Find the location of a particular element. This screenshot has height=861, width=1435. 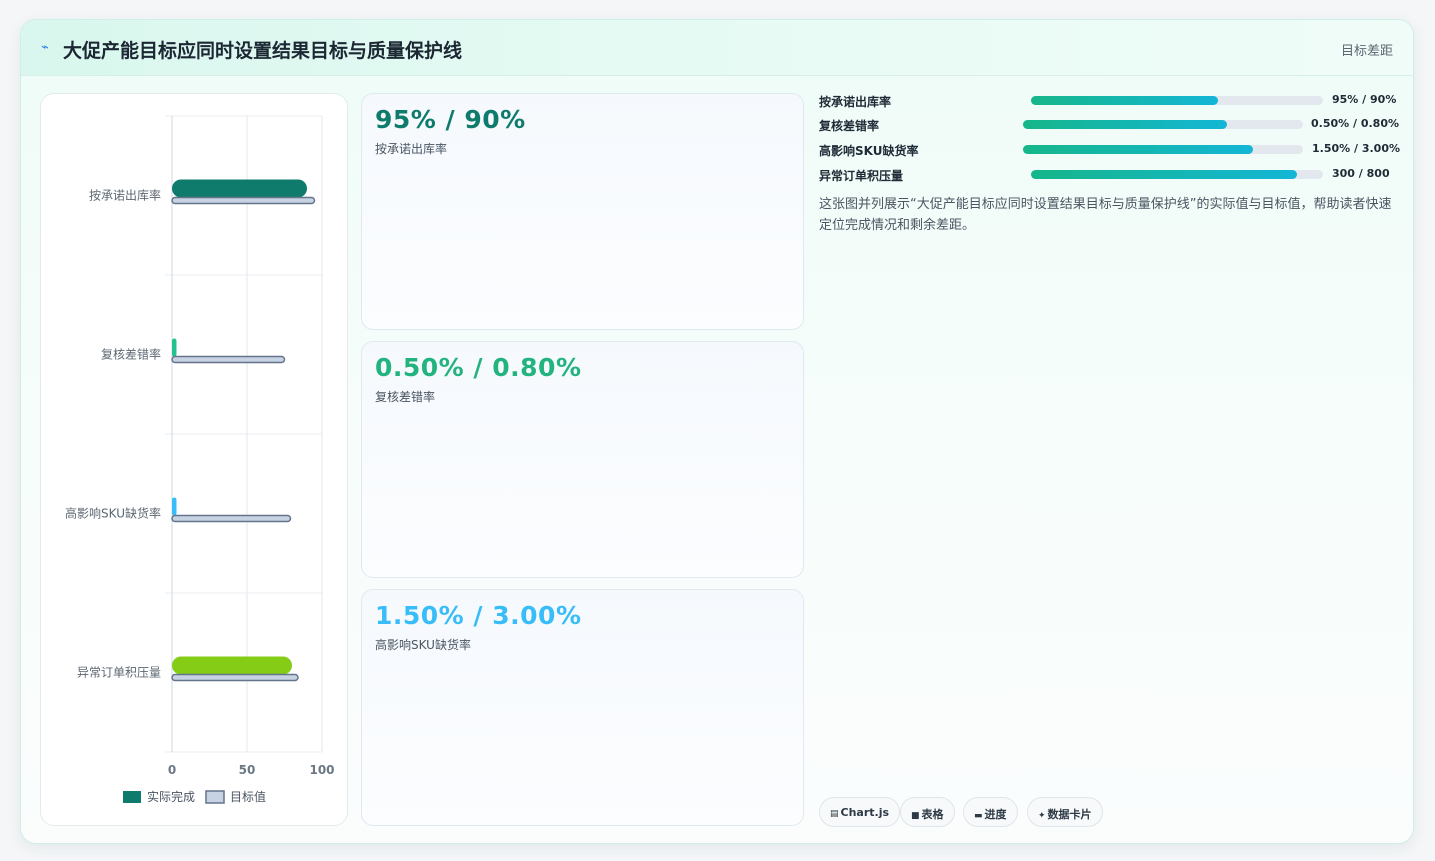

x-tick-label: 100 is located at coordinates (321, 770).